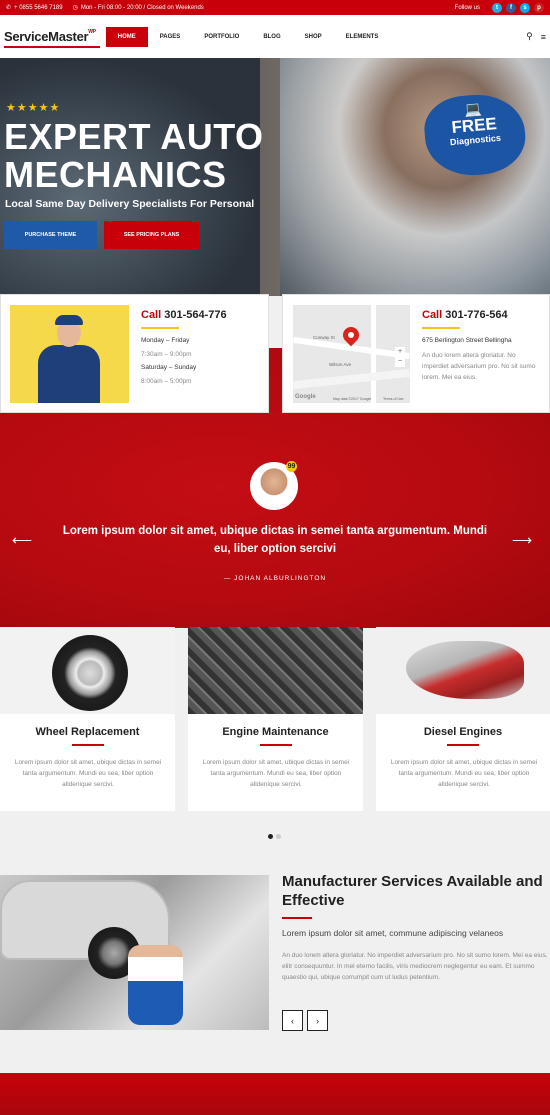  What do you see at coordinates (467, 340) in the screenshot?
I see `address-text: 675 Berlington Street Bellingha` at bounding box center [467, 340].